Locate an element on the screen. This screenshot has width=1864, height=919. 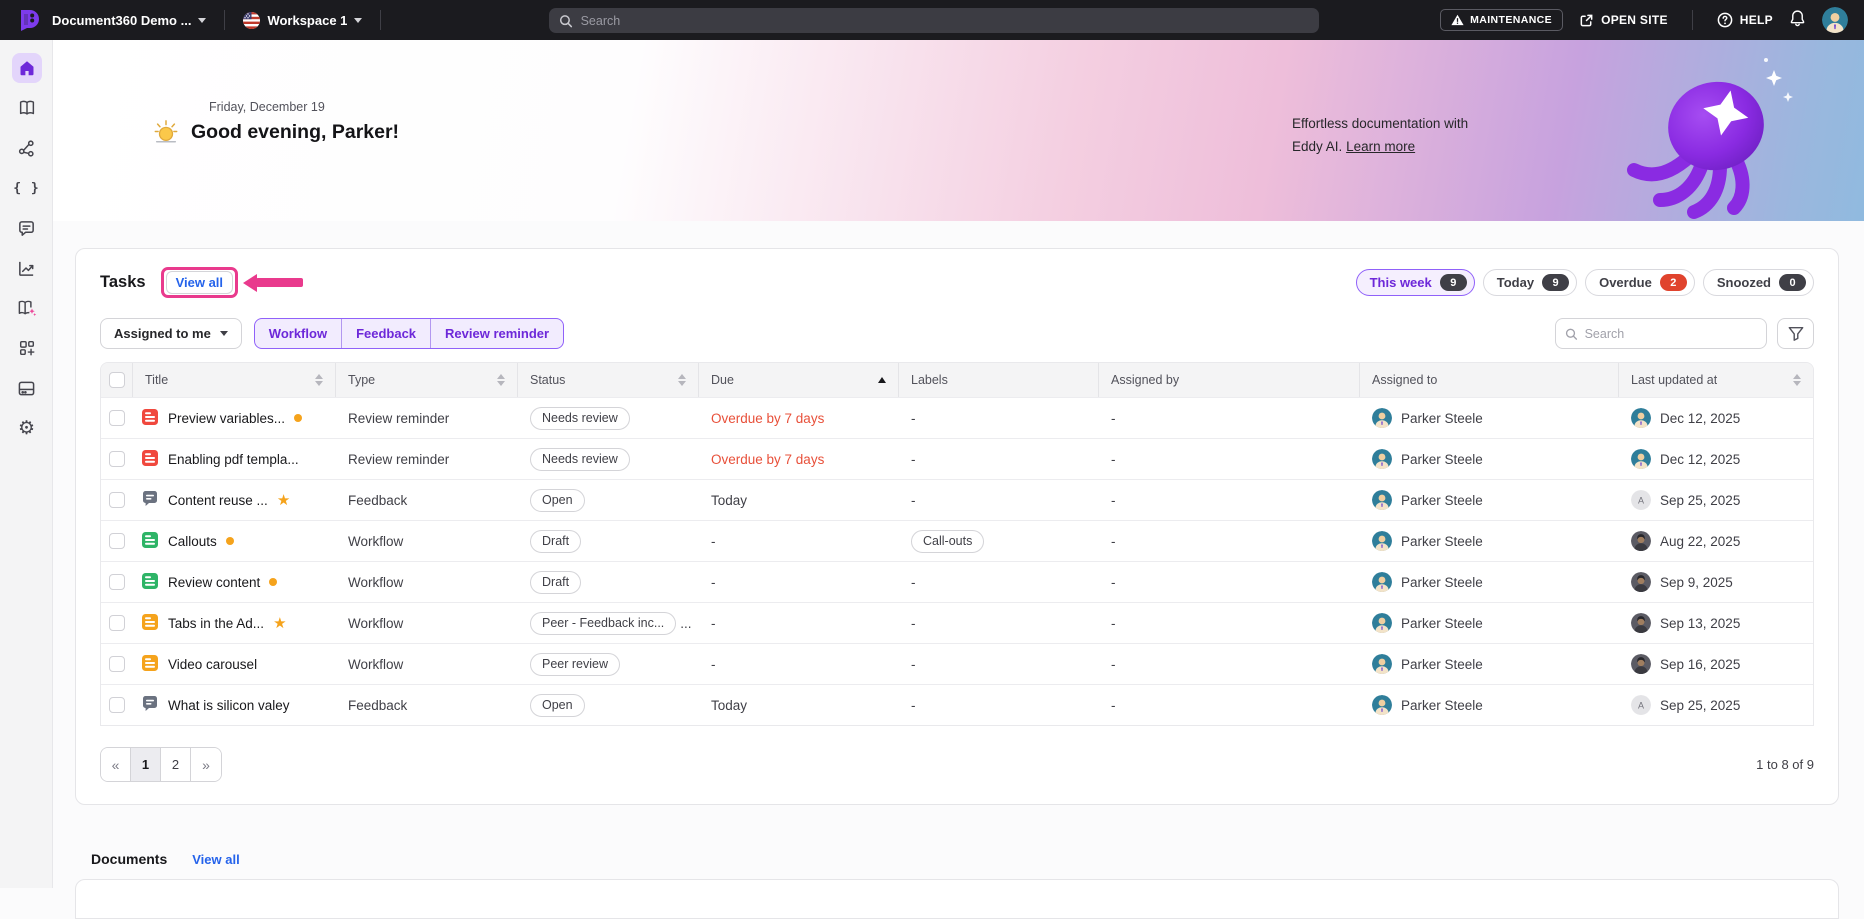
sidebar-item-documentation is located at coordinates (26, 108).